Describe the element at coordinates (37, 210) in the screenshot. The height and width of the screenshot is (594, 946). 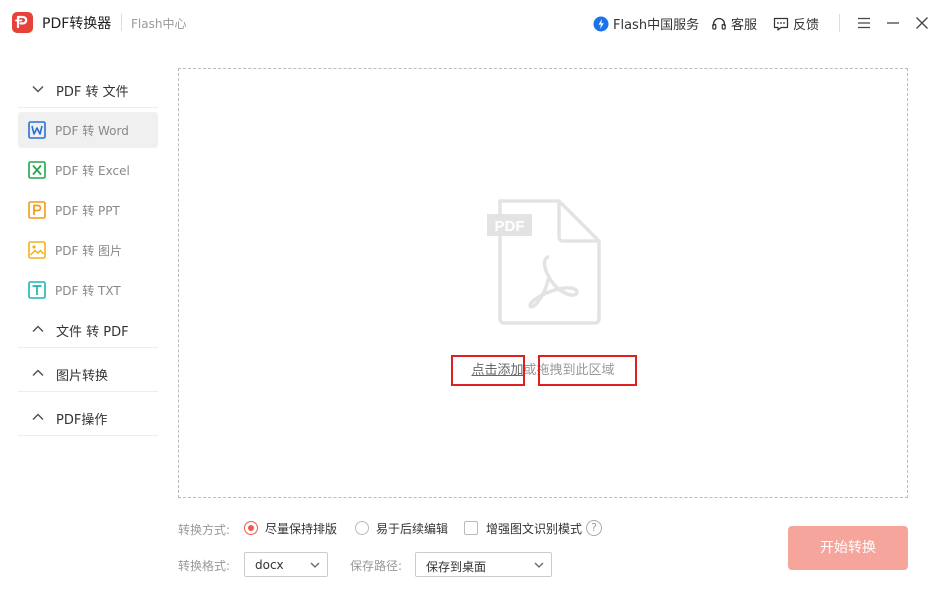
I see `ppt-icon` at that location.